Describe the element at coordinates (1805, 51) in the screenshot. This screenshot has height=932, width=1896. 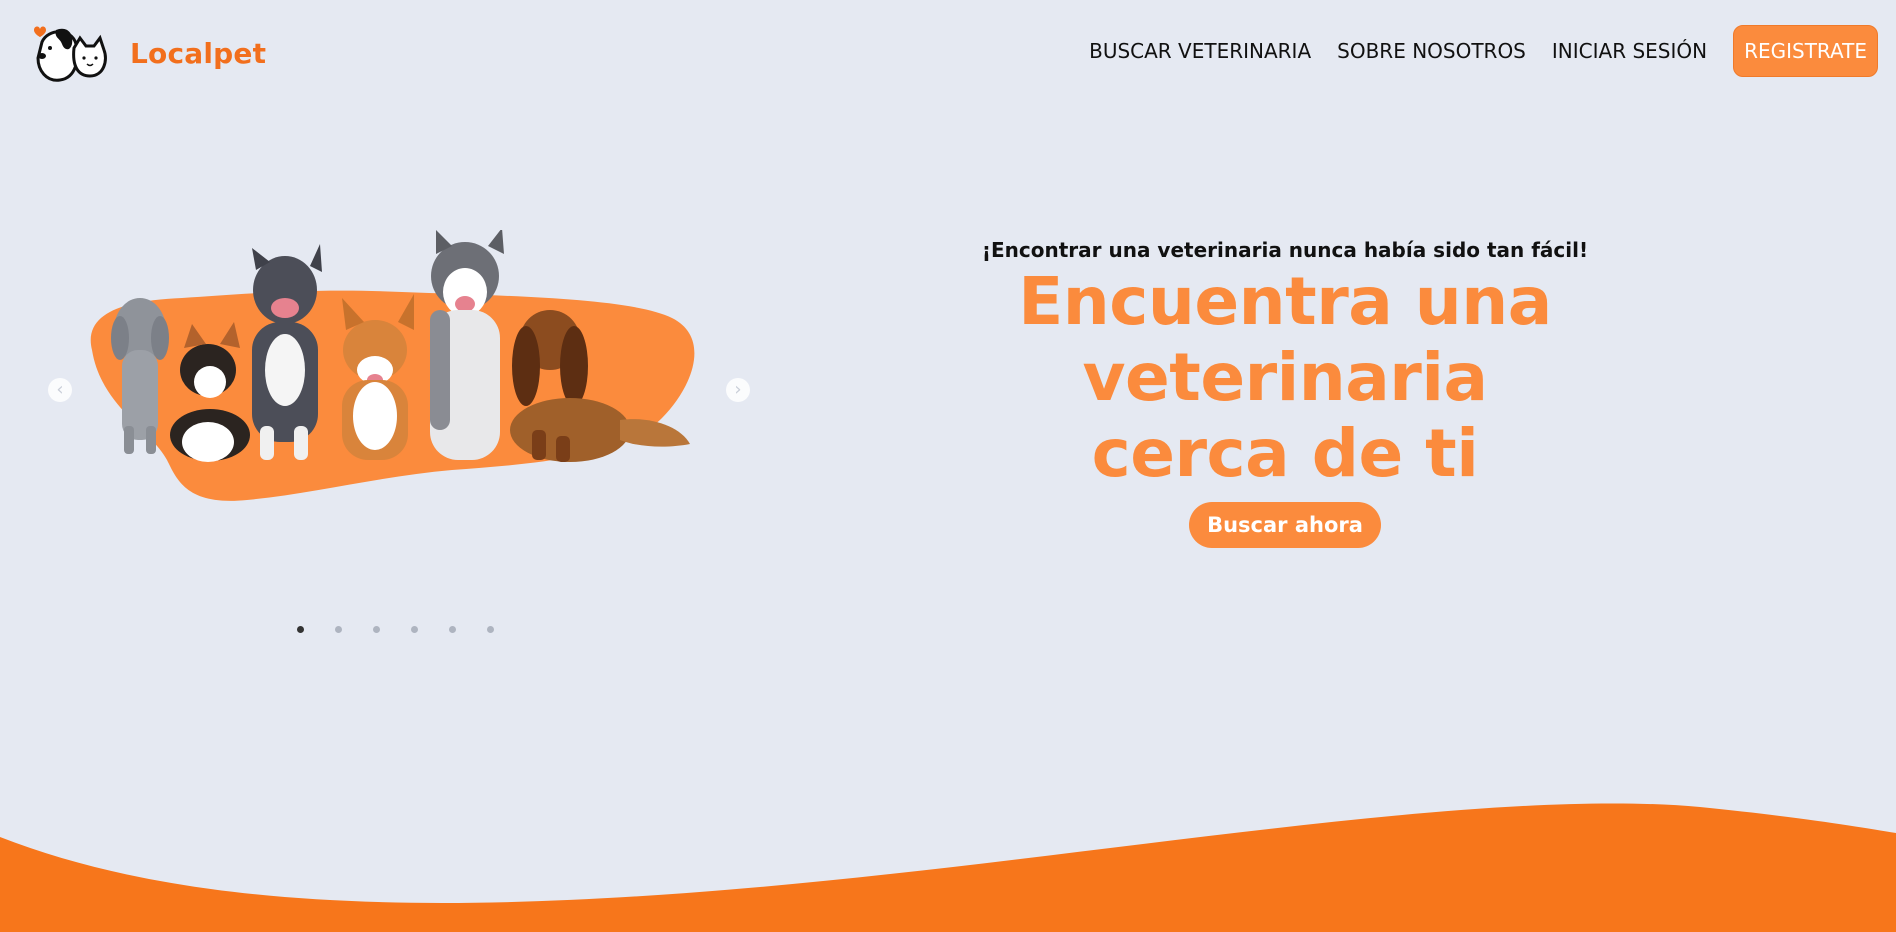
I see `register-button: REGISTRATE` at that location.